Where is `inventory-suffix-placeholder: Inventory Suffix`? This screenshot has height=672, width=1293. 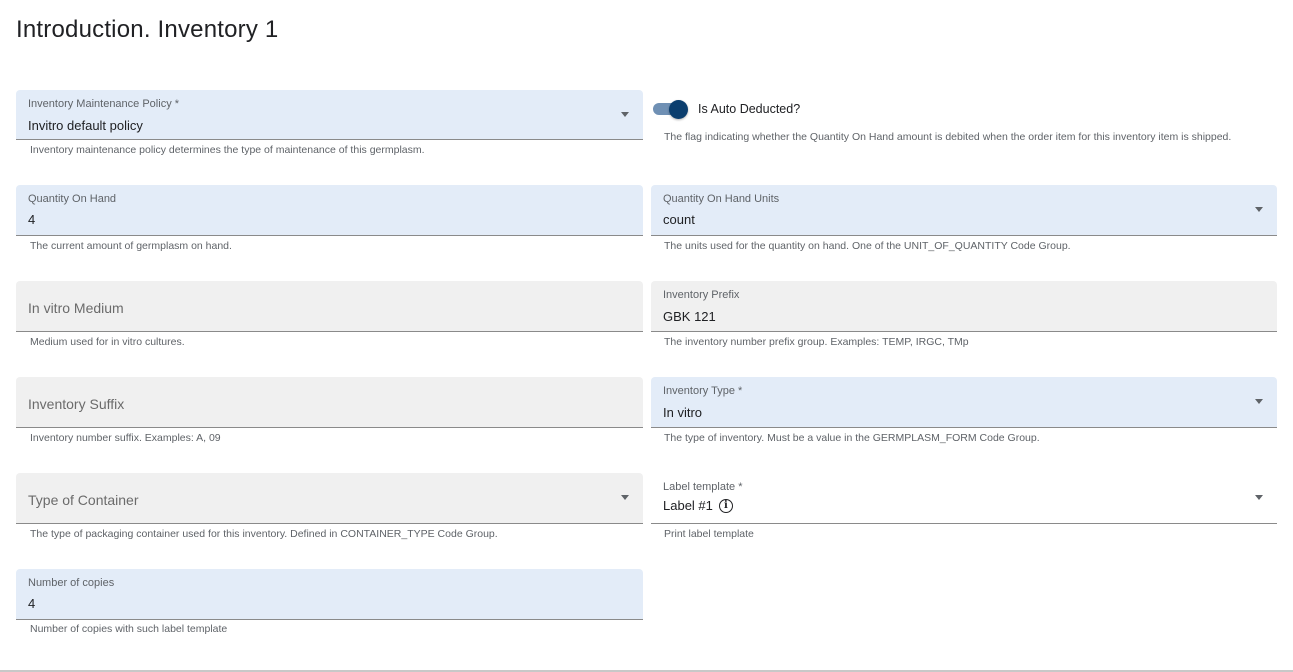 inventory-suffix-placeholder: Inventory Suffix is located at coordinates (76, 404).